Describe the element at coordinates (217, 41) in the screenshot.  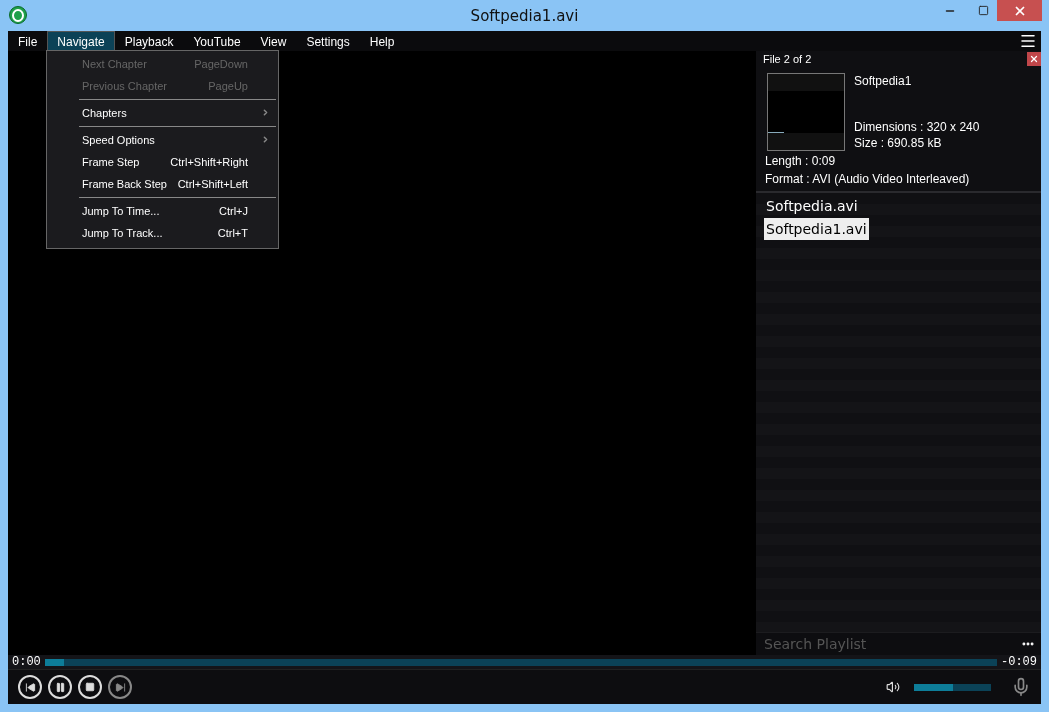
I see `menu-item: YouTube` at that location.